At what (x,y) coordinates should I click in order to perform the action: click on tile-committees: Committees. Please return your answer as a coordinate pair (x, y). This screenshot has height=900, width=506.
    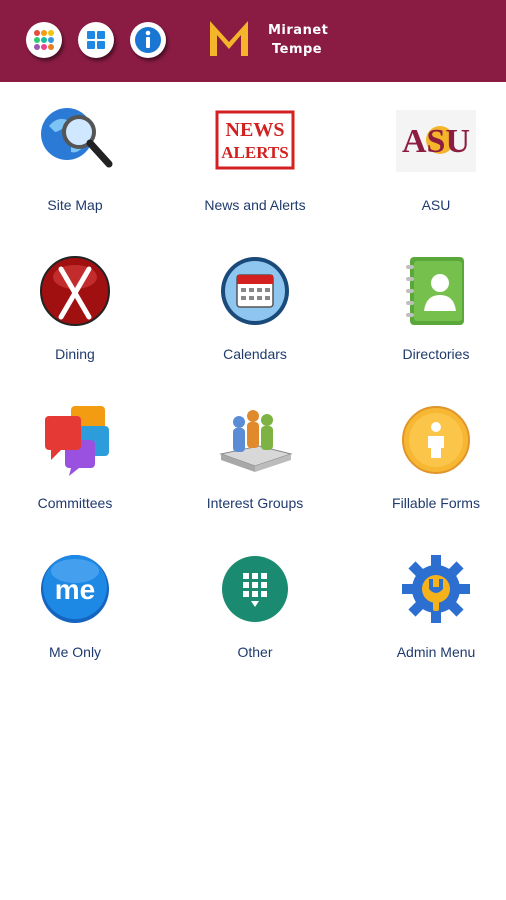
    Looking at the image, I should click on (79, 454).